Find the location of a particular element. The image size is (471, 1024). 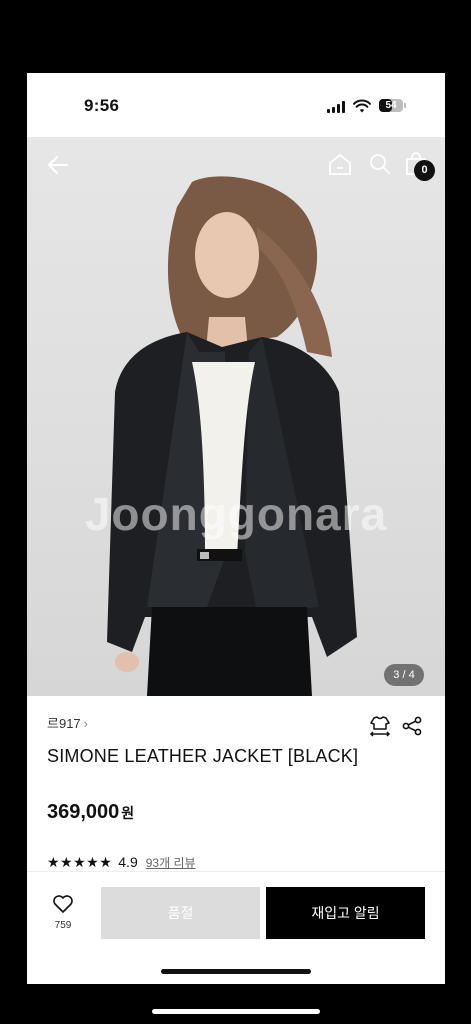

rating-value: 4.9 is located at coordinates (128, 862).